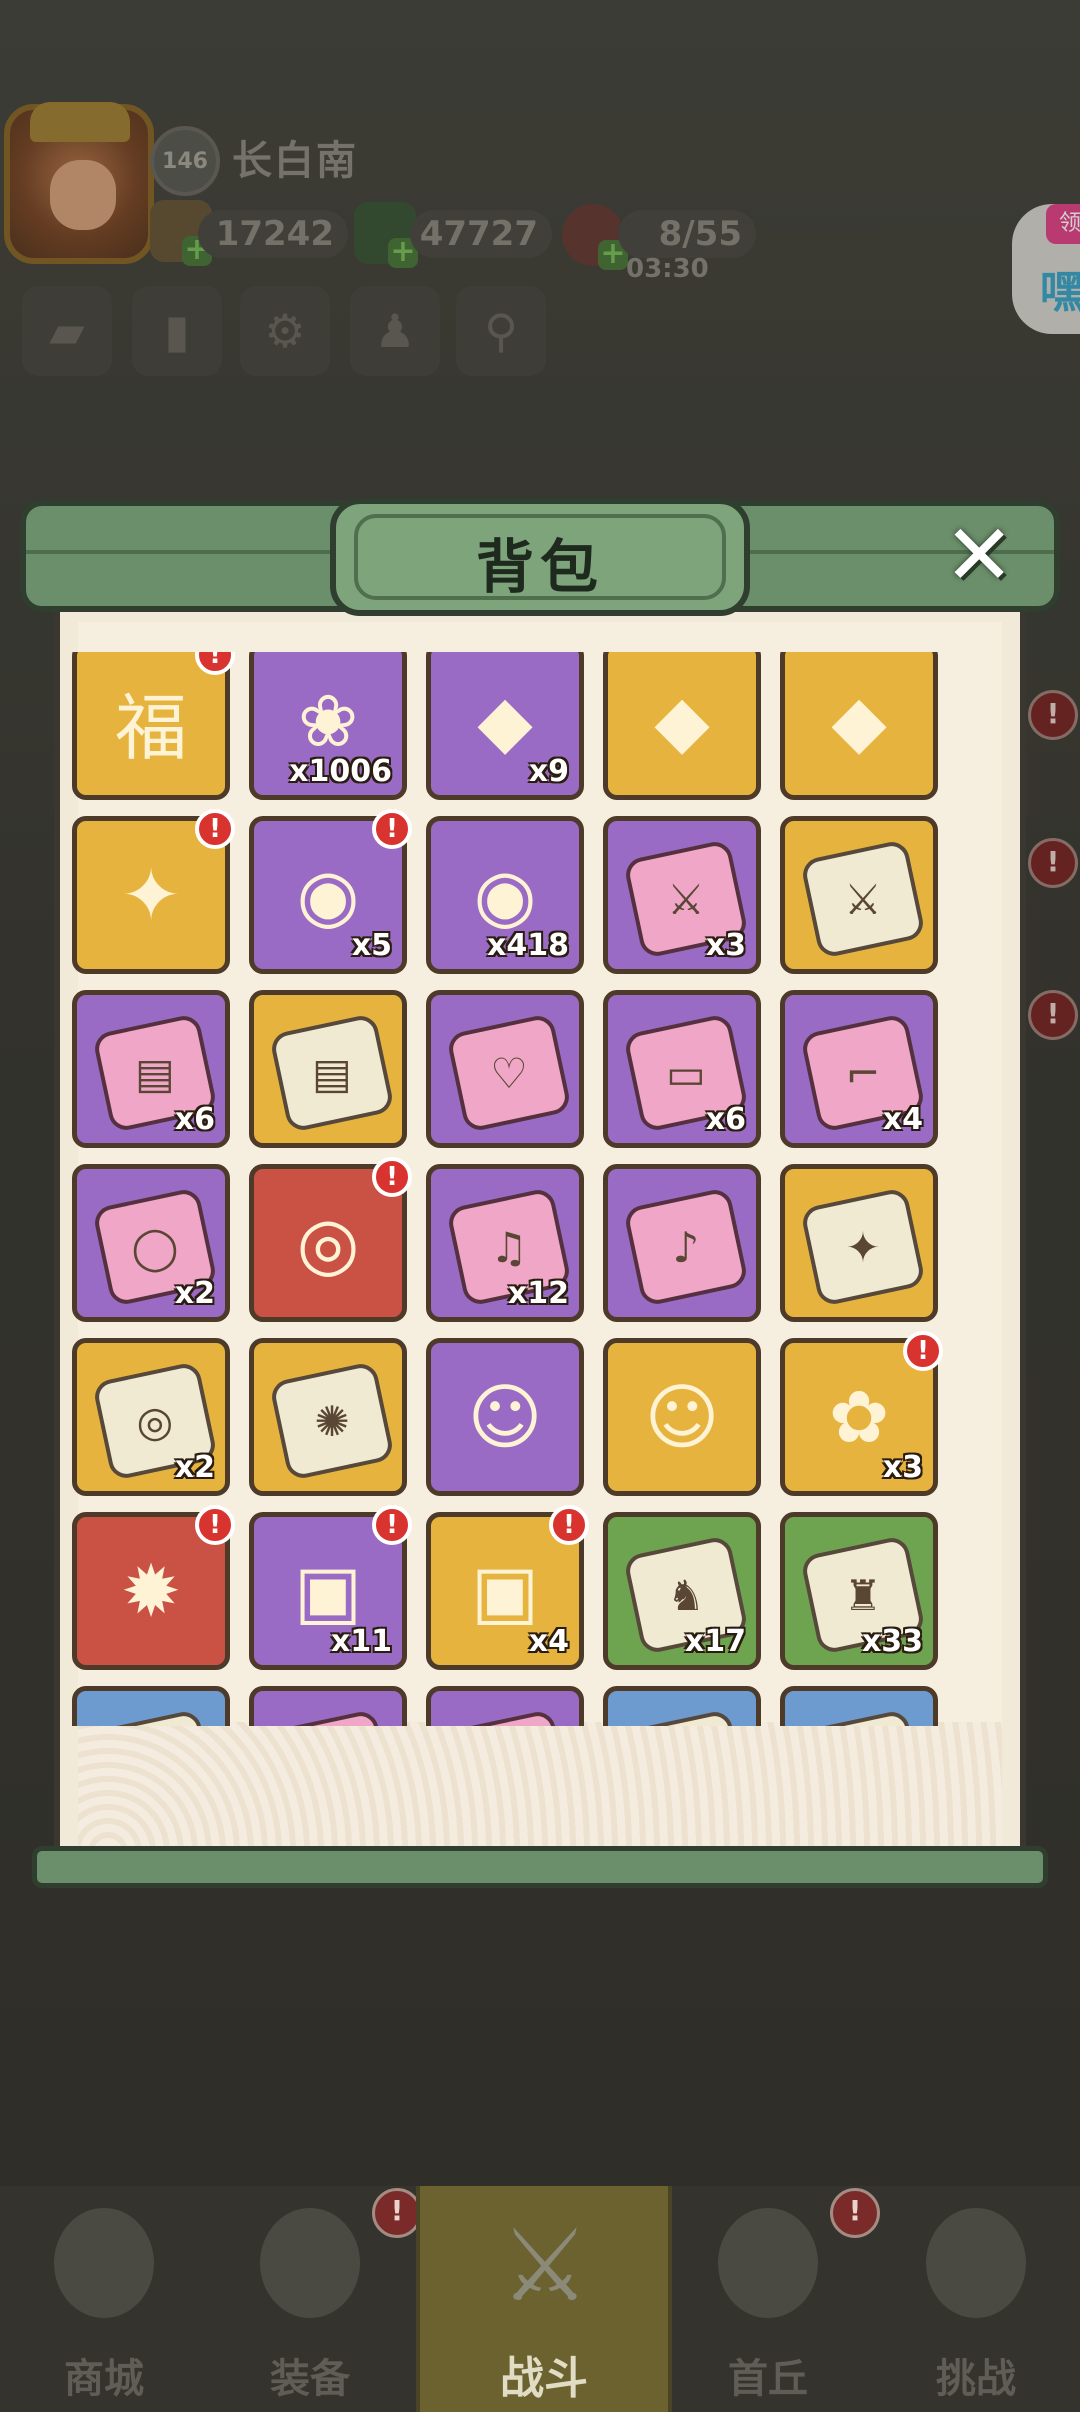 Image resolution: width=1080 pixels, height=2412 pixels. I want to click on item-count: x11, so click(361, 1641).